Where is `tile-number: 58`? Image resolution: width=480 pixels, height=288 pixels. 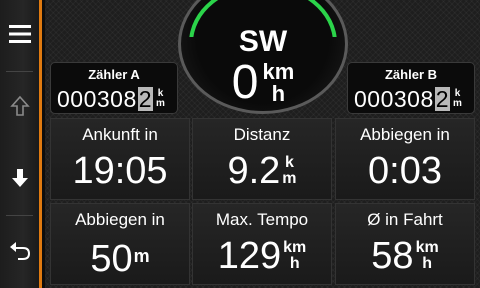
tile-number: 58 is located at coordinates (392, 256).